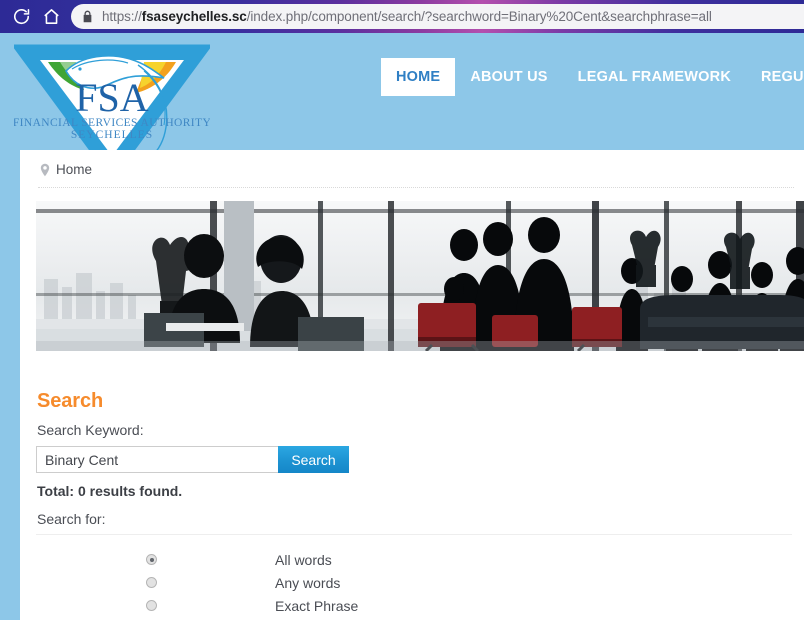  I want to click on search-form: Search, so click(192, 459).